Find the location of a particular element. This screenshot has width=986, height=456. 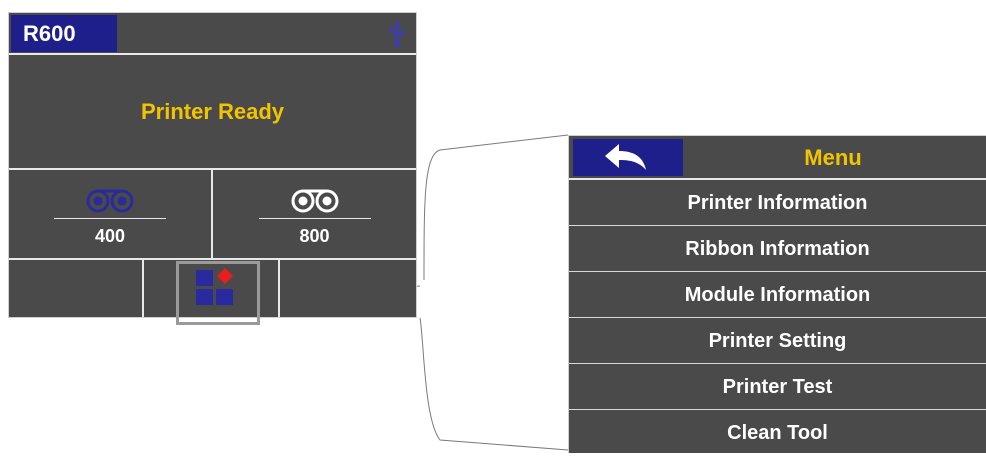

menu-item-ribbon-information: Ribbon Information is located at coordinates (777, 249).